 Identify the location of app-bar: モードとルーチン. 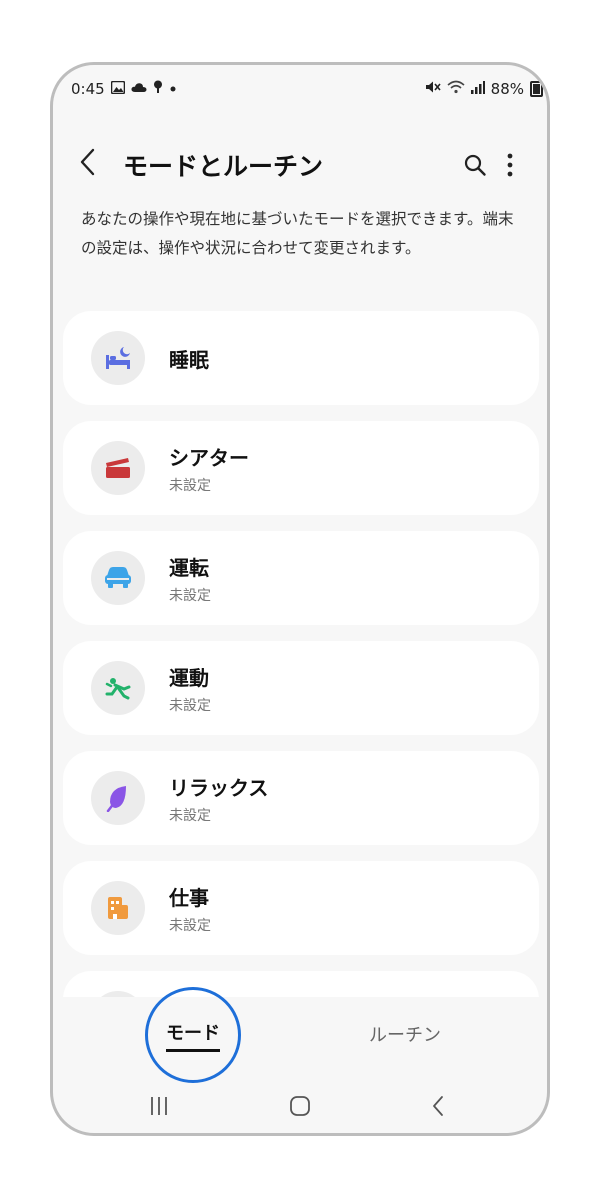
(300, 165).